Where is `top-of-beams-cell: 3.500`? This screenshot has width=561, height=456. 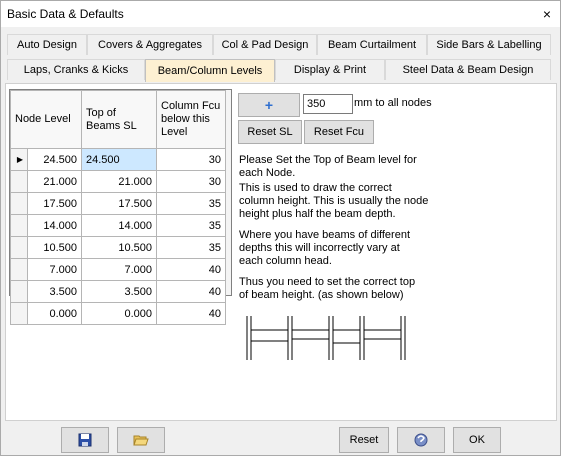
top-of-beams-cell: 3.500 is located at coordinates (119, 291).